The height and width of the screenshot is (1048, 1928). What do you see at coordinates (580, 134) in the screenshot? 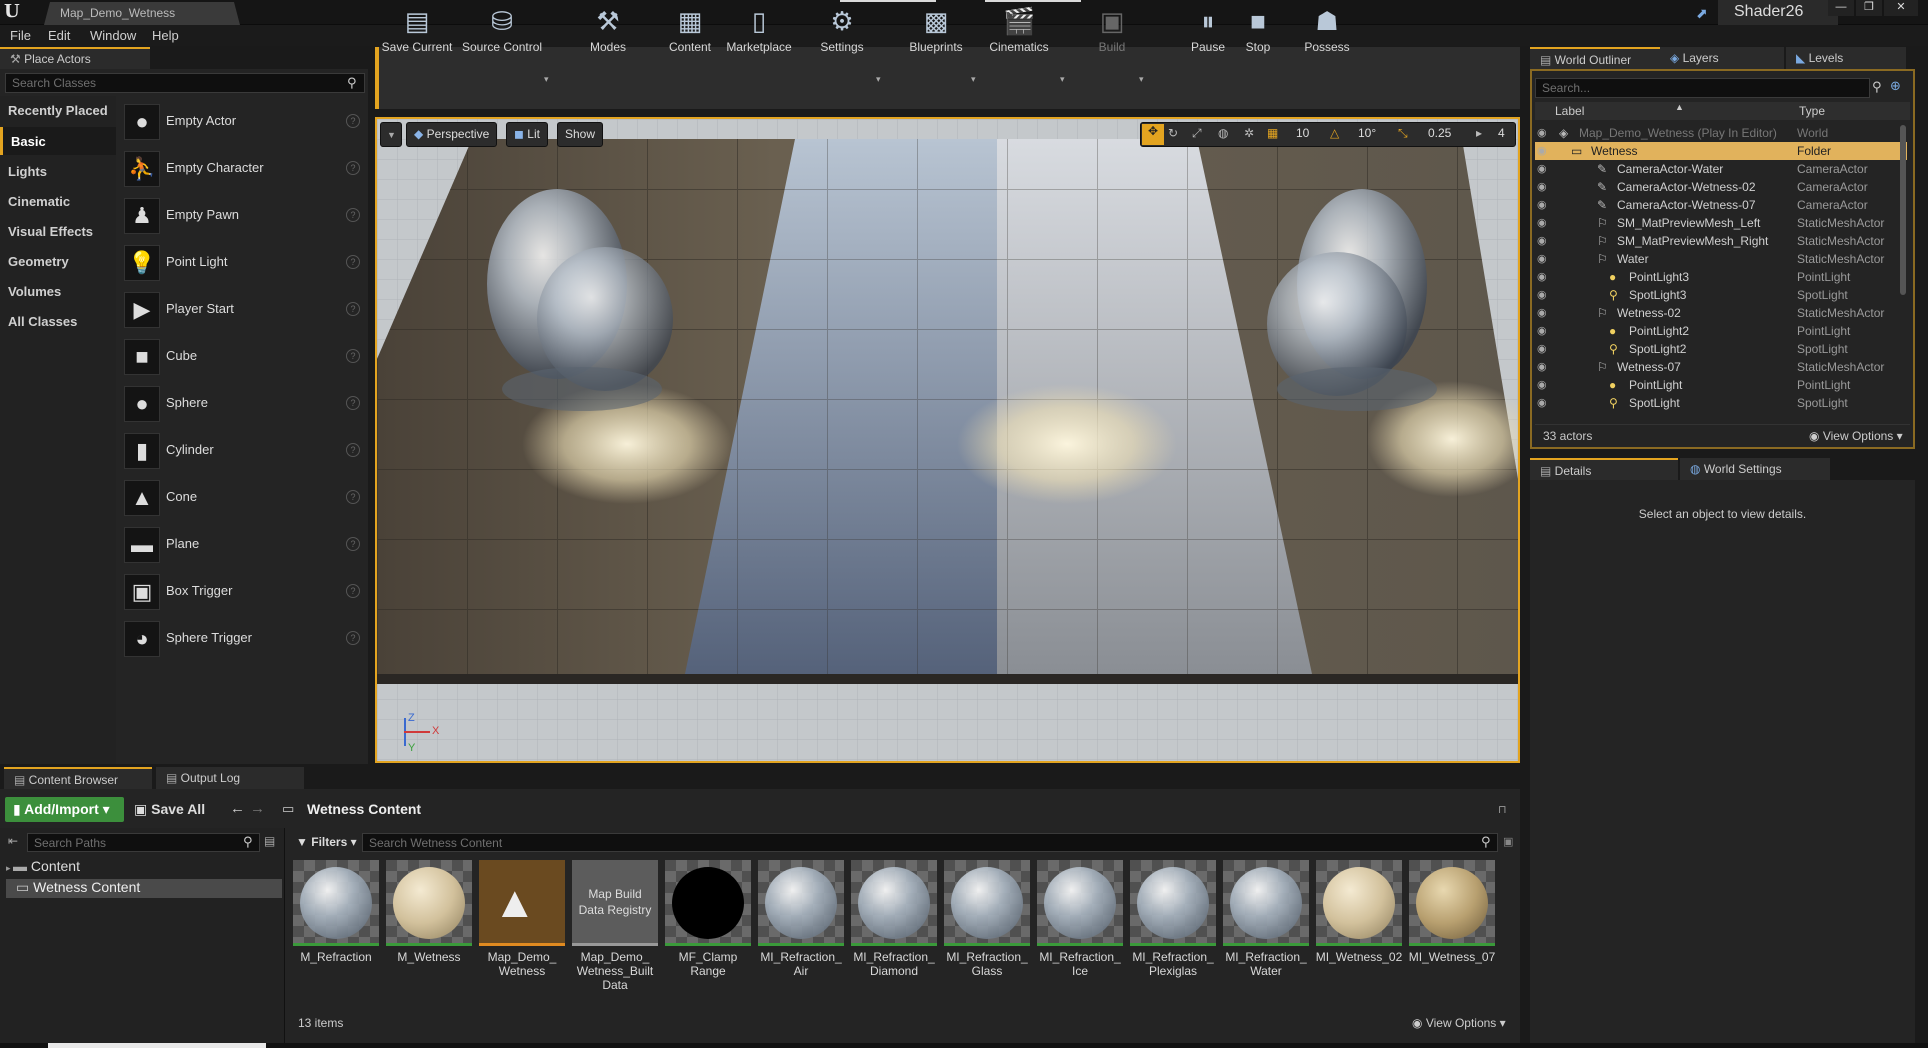
I see `show-button: Show` at bounding box center [580, 134].